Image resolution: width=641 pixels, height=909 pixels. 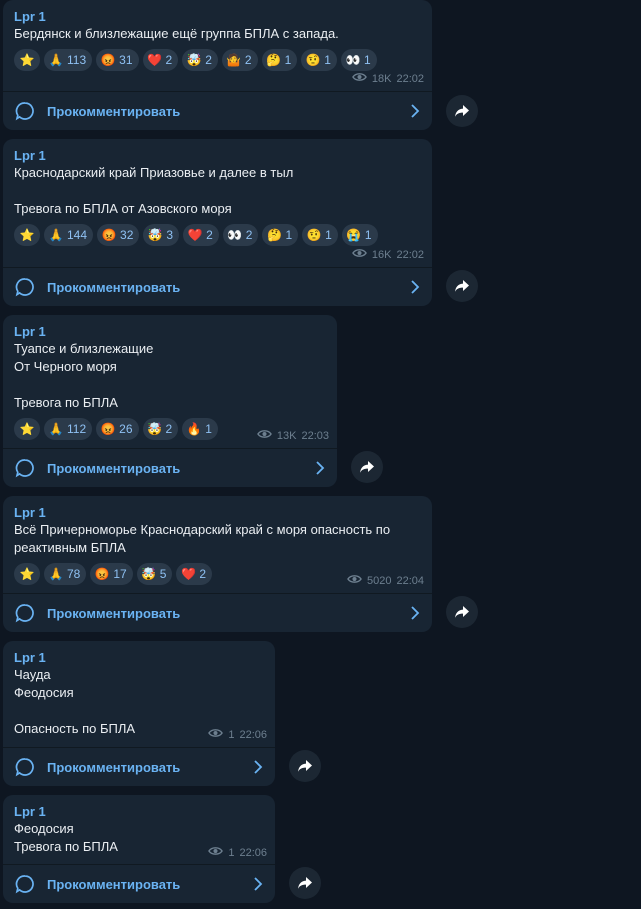 I want to click on reaction-chip: 🙏 78, so click(x=65, y=574).